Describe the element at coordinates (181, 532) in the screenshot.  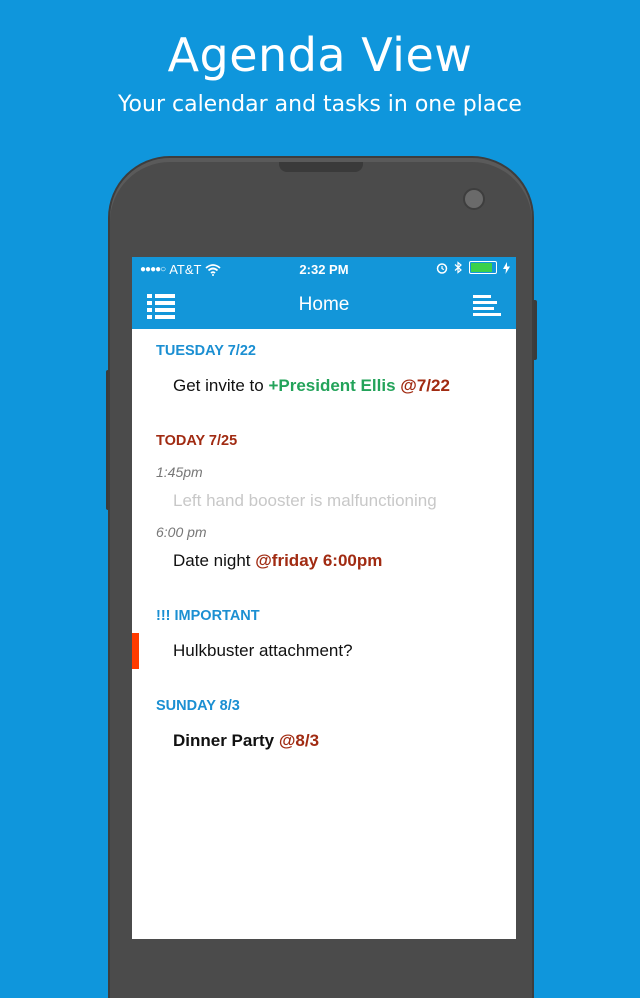
I see `time-label: 6:00 pm` at that location.